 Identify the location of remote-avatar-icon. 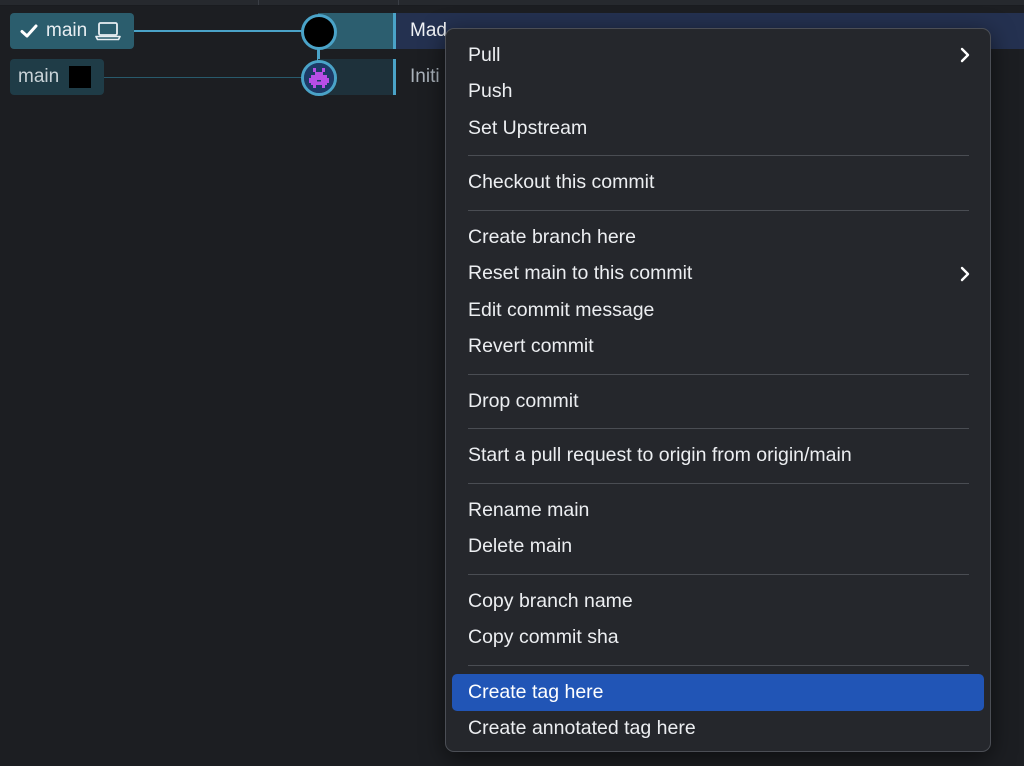
(80, 77).